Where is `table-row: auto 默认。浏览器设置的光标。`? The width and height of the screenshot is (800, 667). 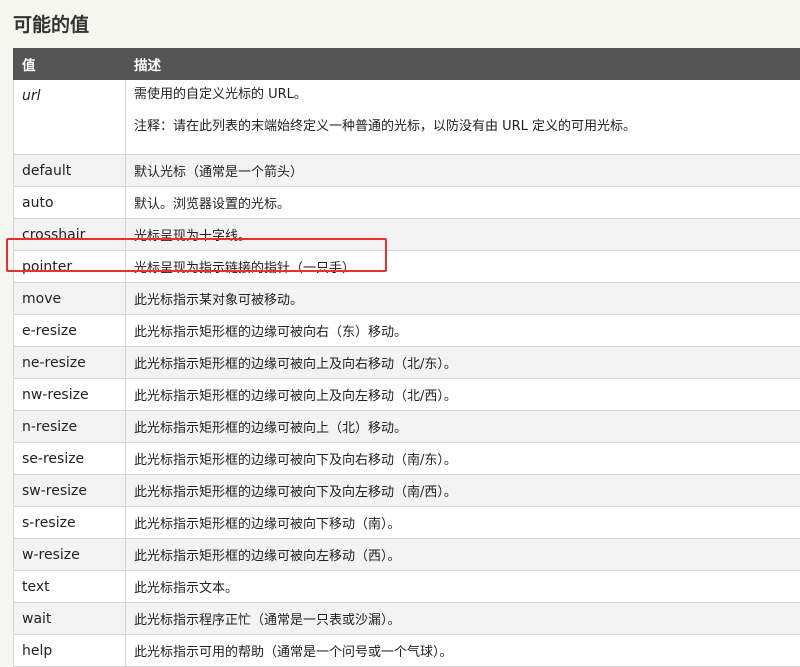 table-row: auto 默认。浏览器设置的光标。 is located at coordinates (406, 202).